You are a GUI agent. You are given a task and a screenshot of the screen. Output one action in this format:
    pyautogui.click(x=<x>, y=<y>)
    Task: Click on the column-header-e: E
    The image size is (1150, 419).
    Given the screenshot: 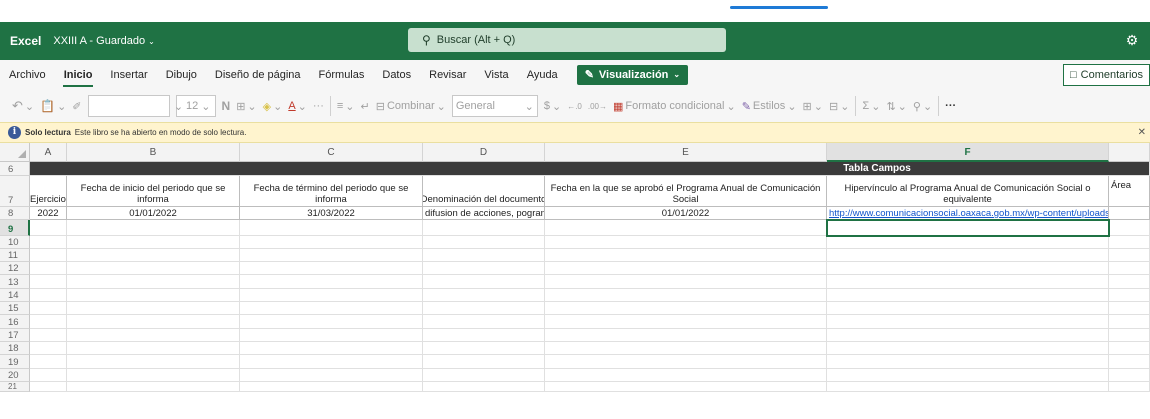 What is the action you would take?
    pyautogui.click(x=686, y=152)
    